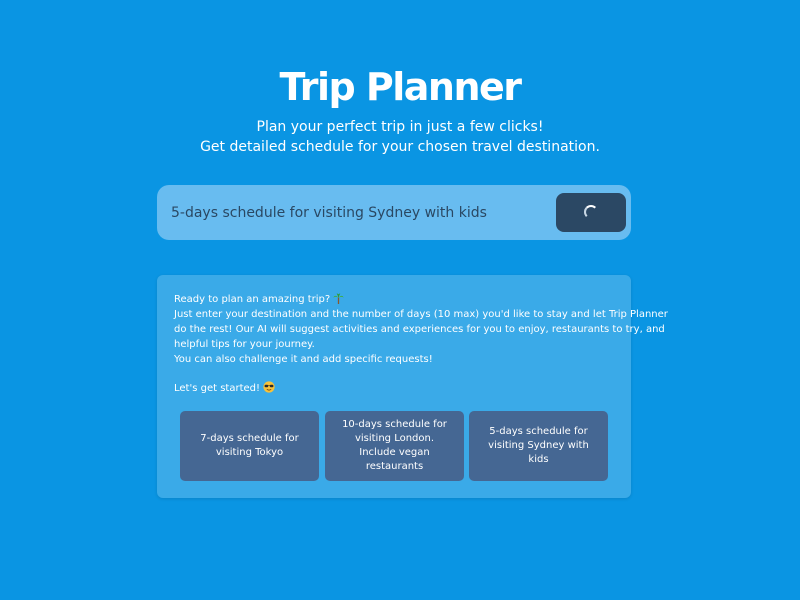 This screenshot has width=800, height=600. I want to click on submit-button, so click(591, 212).